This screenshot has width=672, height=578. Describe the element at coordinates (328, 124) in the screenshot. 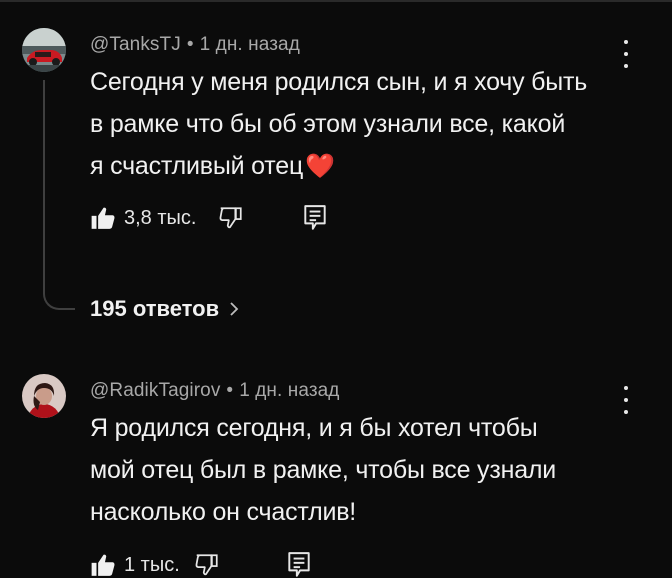

I see `comment-text-line: в рамке что бы об этом узнали все, какой` at that location.